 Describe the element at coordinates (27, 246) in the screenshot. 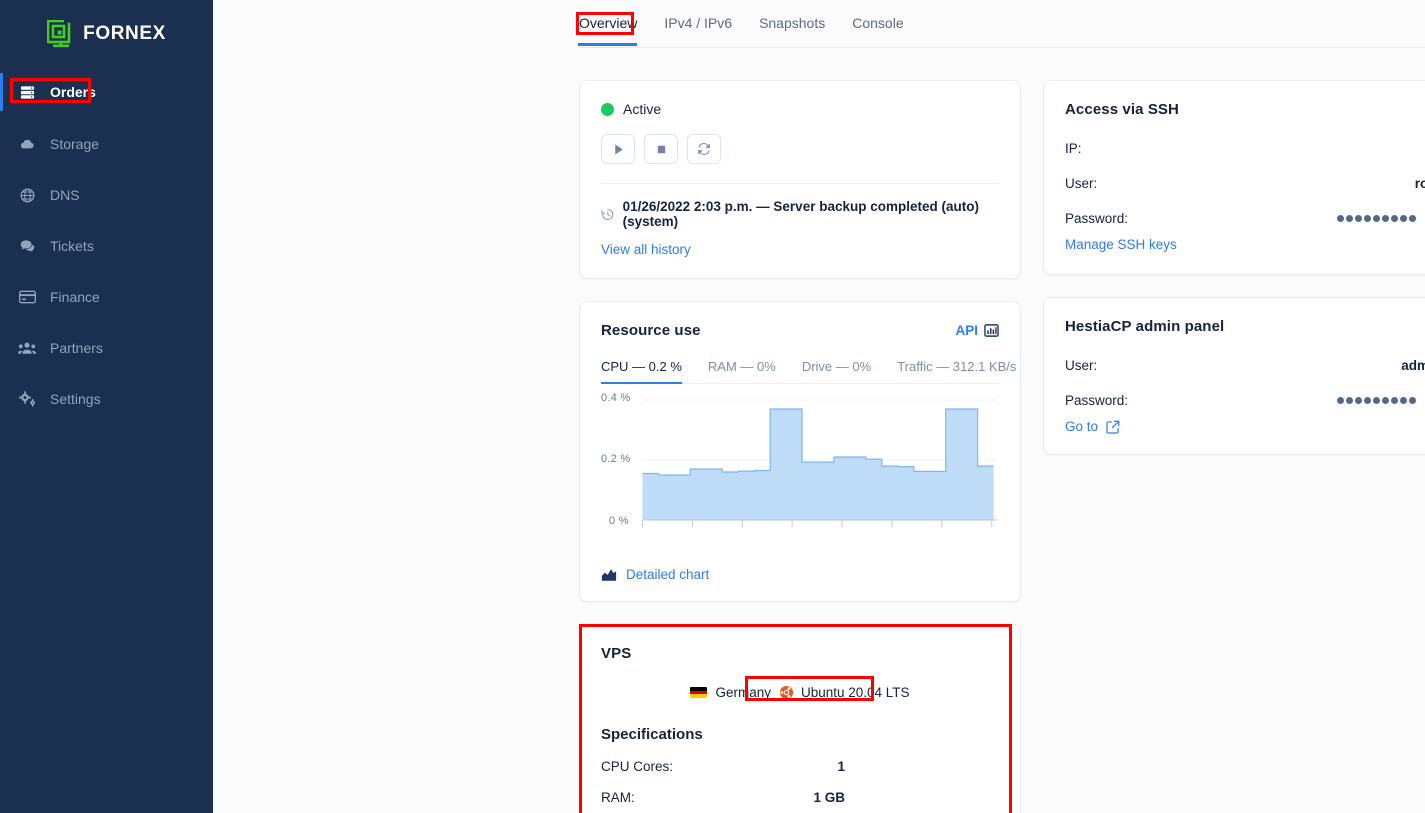

I see `chat-icon` at that location.